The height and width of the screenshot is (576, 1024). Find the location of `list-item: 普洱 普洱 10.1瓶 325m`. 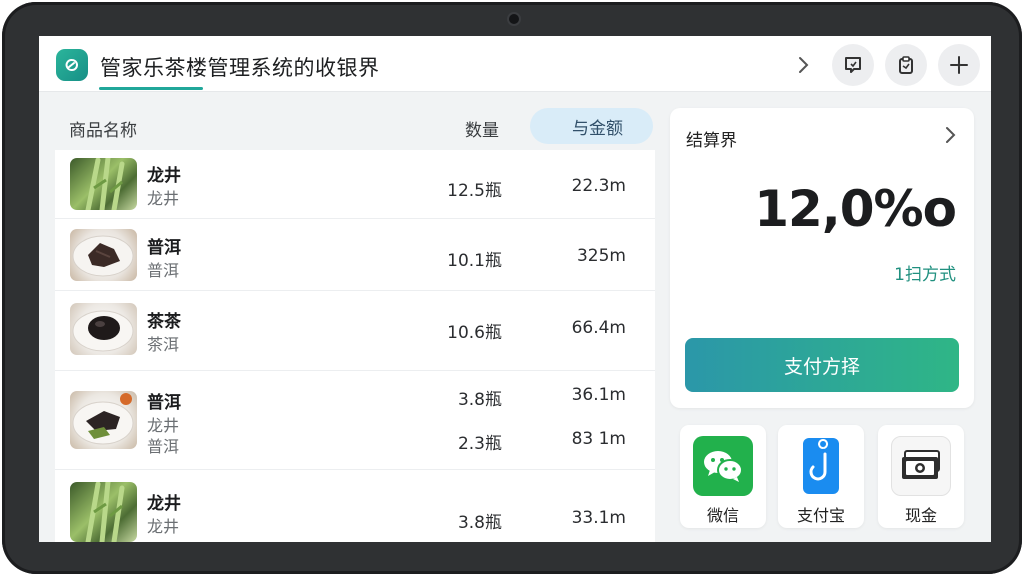

list-item: 普洱 普洱 10.1瓶 325m is located at coordinates (355, 255).